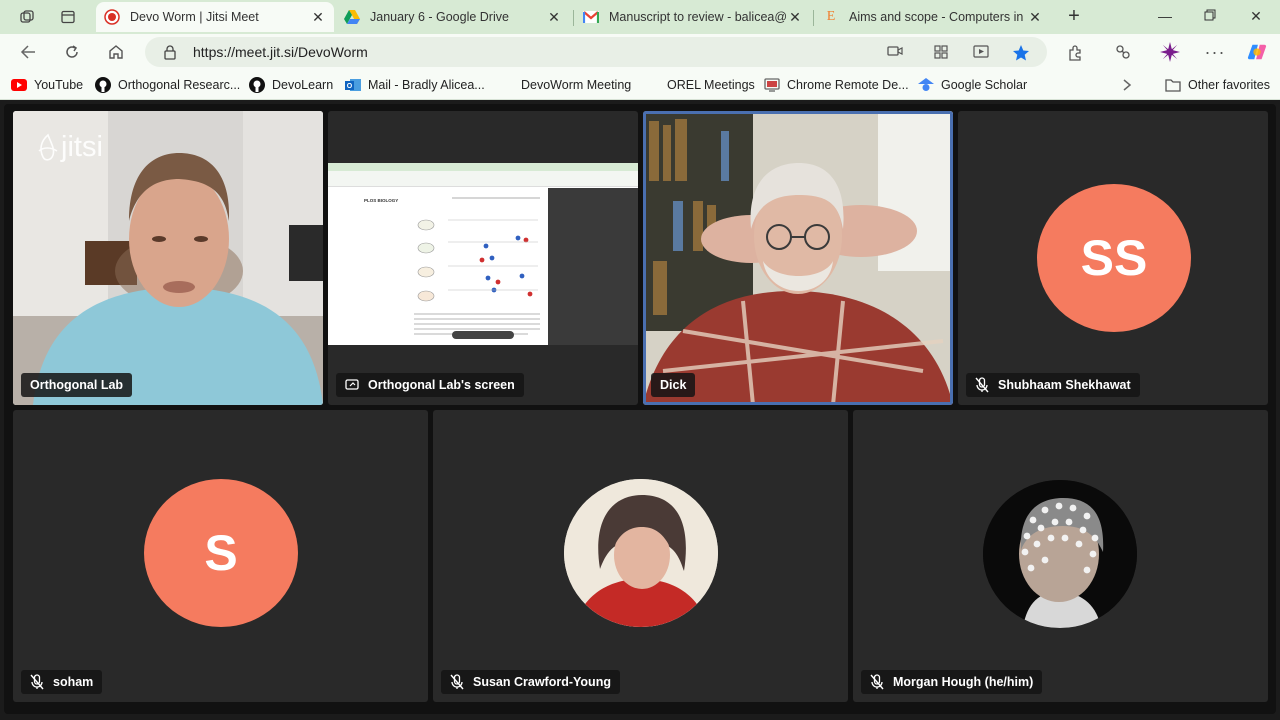 The height and width of the screenshot is (720, 1280). I want to click on address-bar: https://meet.jit.si/DevoWorm, so click(596, 52).